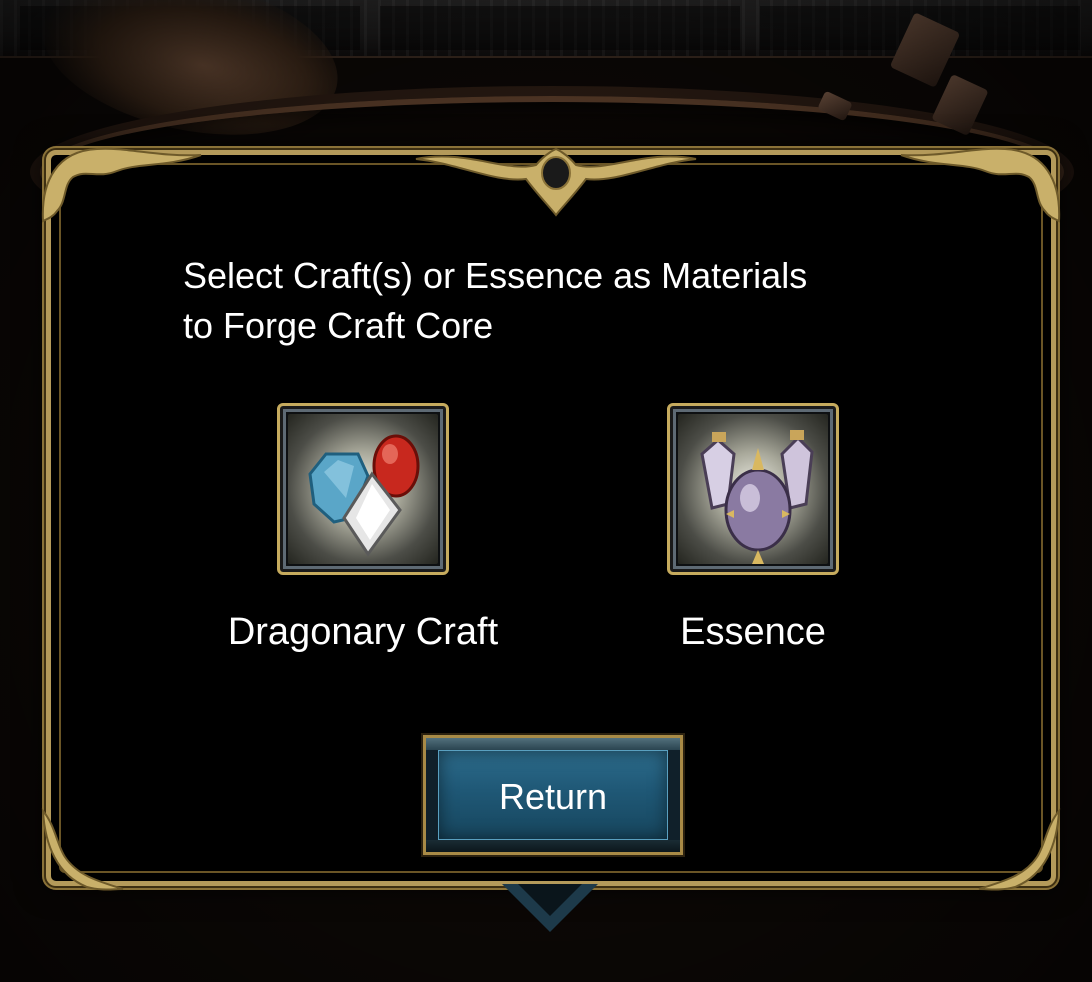 The image size is (1092, 982). Describe the element at coordinates (556, 182) in the screenshot. I see `top-crest-ornament` at that location.